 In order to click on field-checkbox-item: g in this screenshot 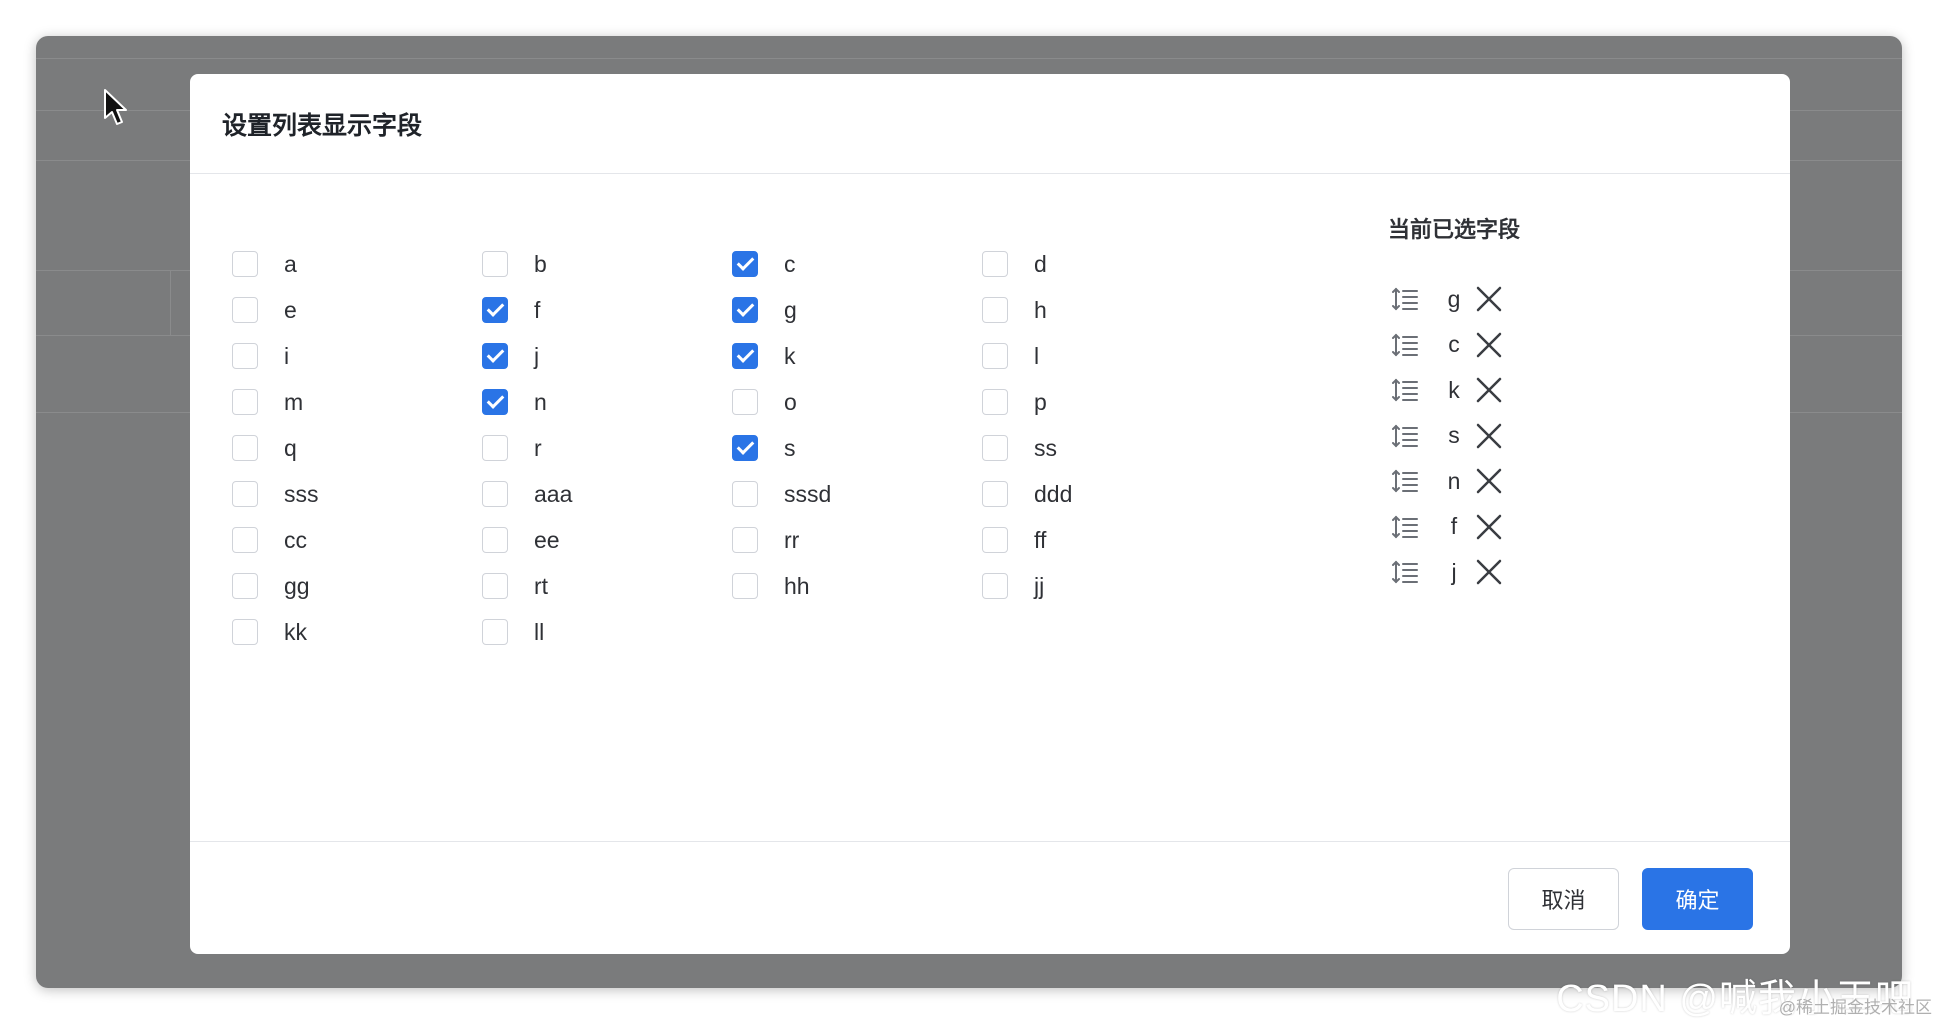, I will do `click(764, 310)`.